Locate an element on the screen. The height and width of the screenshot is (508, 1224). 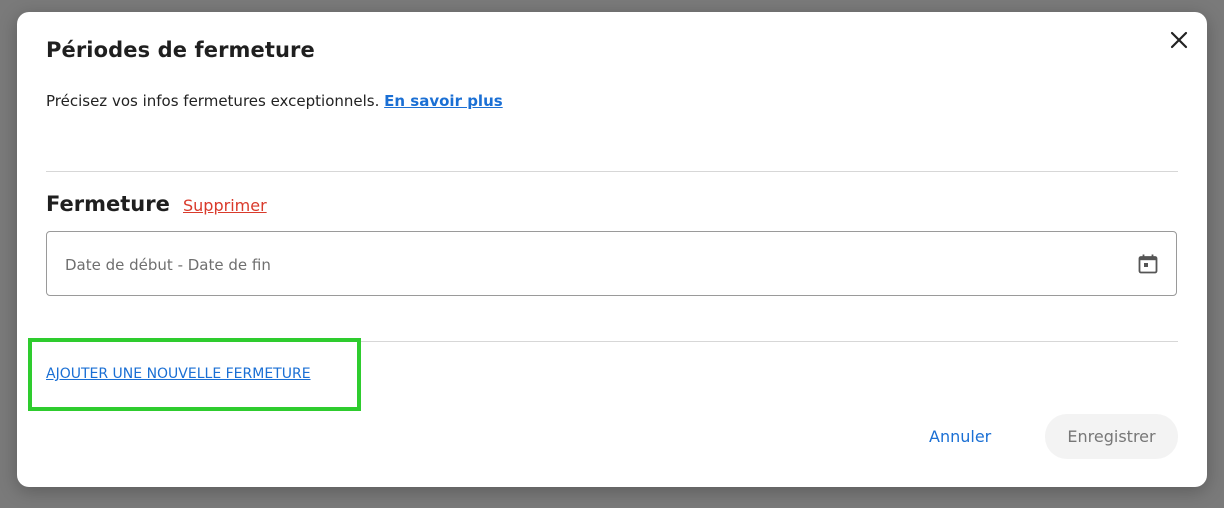
delete-closure-link: Supprimer is located at coordinates (225, 205).